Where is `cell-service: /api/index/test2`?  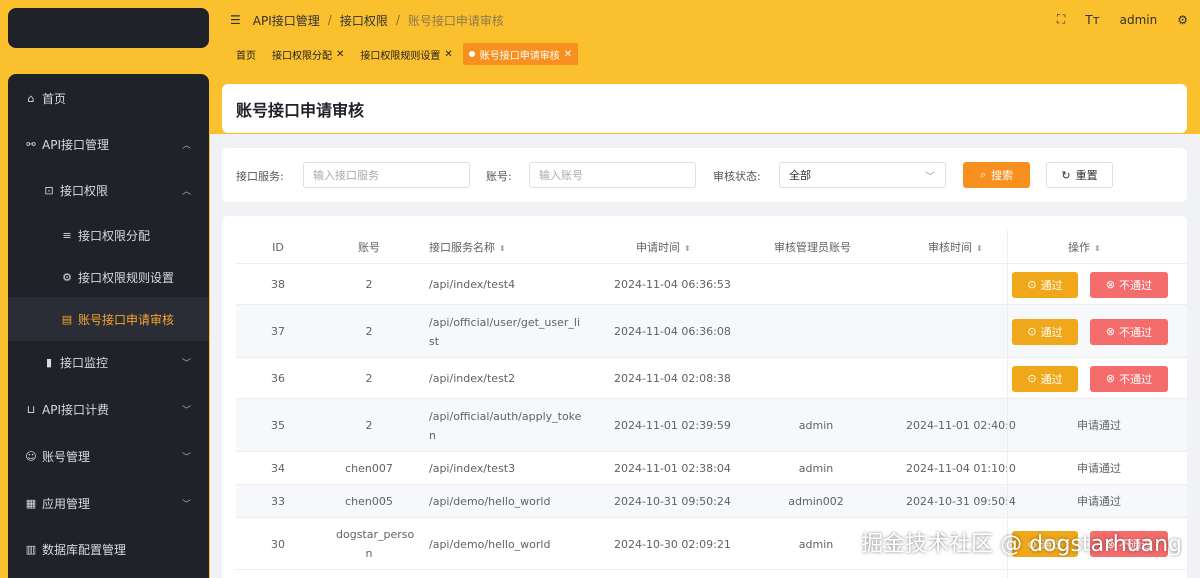
cell-service: /api/index/test2 is located at coordinates (472, 378).